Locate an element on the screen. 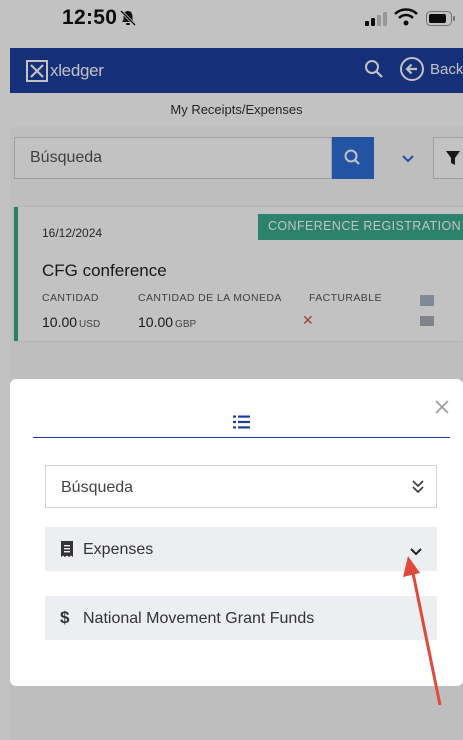  annotation-arrow-icon is located at coordinates (422, 631).